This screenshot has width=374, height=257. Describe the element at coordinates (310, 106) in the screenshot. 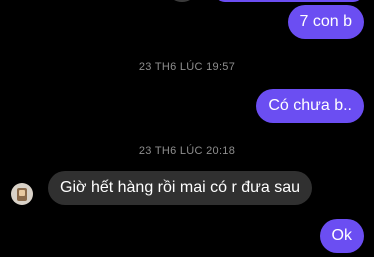

I see `outgoing-message-bubble: Có chưa b..` at that location.